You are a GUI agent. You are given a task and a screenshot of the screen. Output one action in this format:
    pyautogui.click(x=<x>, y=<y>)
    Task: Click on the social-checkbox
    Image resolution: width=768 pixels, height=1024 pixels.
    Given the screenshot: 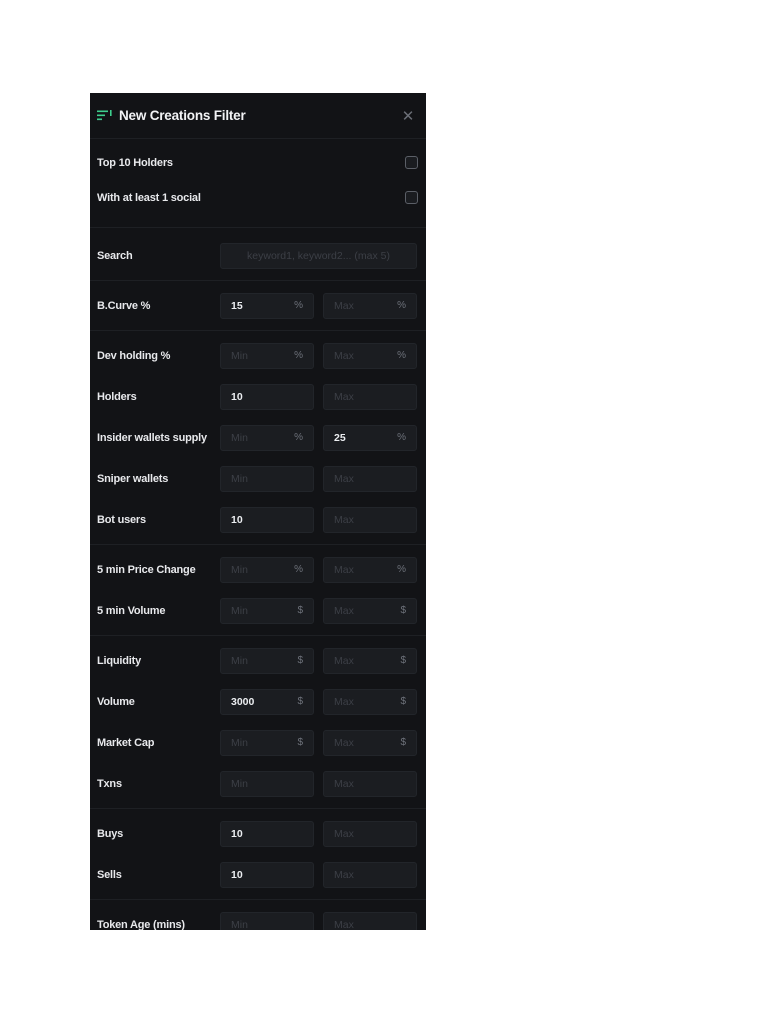 What is the action you would take?
    pyautogui.click(x=411, y=197)
    